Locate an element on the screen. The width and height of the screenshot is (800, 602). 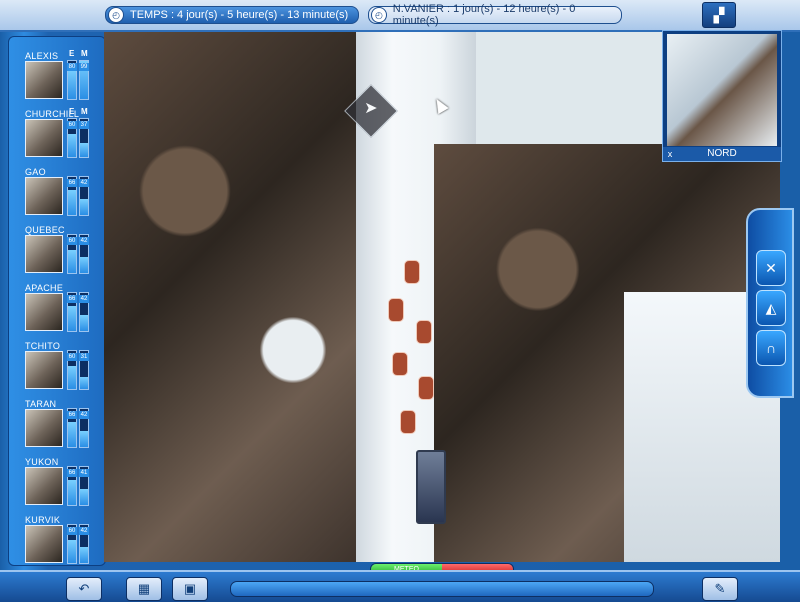
dog-name: QUEBEC is located at coordinates (45, 230).